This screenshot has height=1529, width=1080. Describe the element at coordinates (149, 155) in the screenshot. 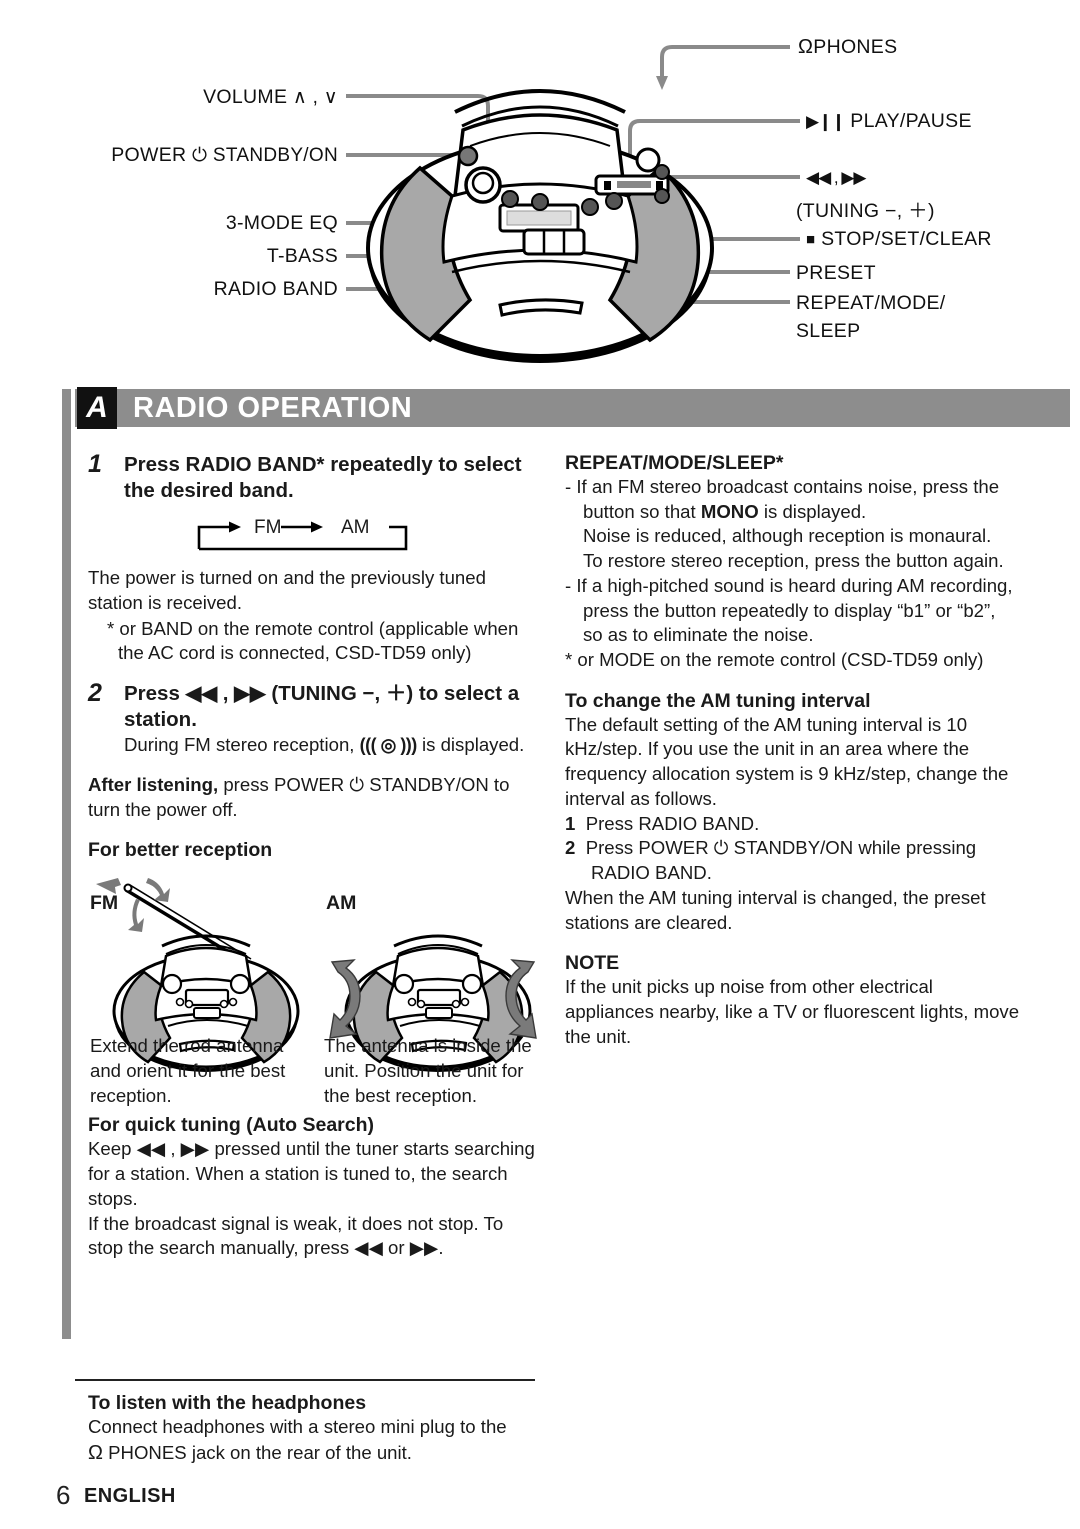

I see `callout-text-power: POWER` at that location.